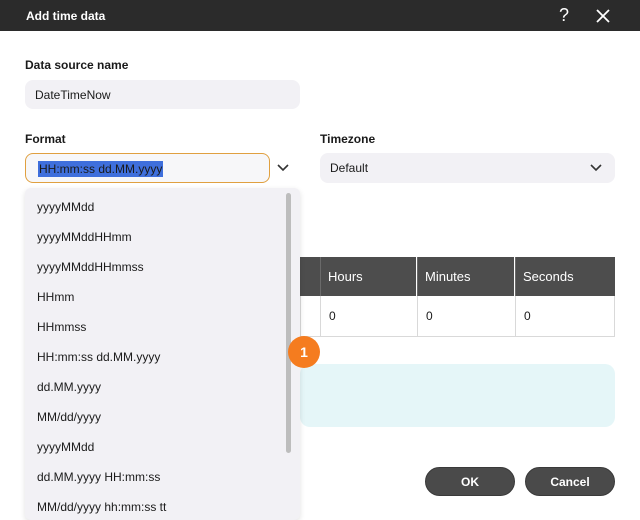 The image size is (640, 520). What do you see at coordinates (457, 395) in the screenshot?
I see `info-box` at bounding box center [457, 395].